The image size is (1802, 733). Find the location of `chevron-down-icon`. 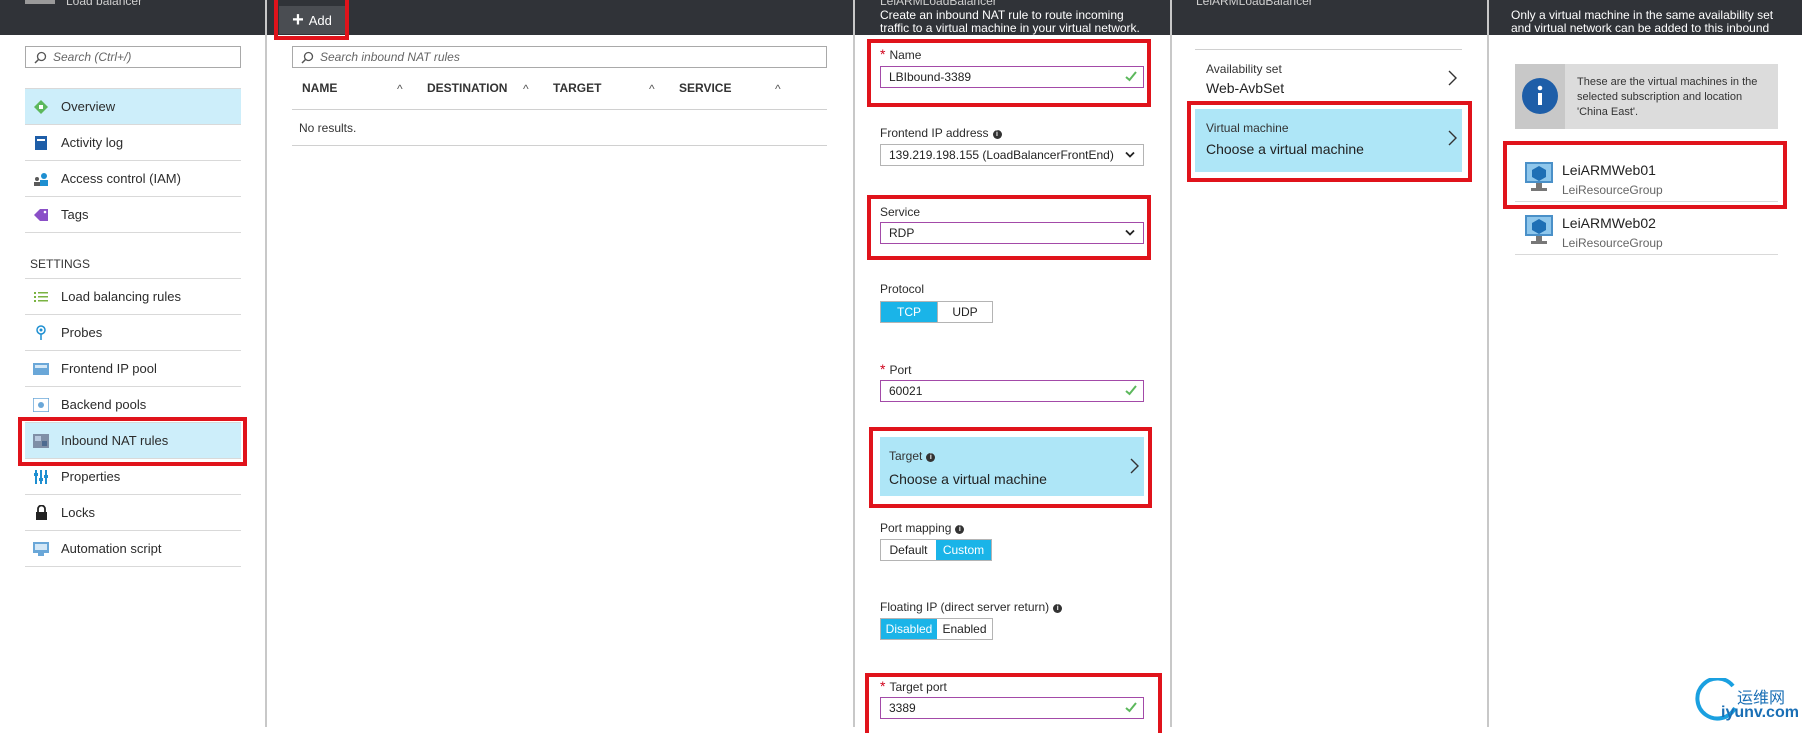

chevron-down-icon is located at coordinates (1130, 154).